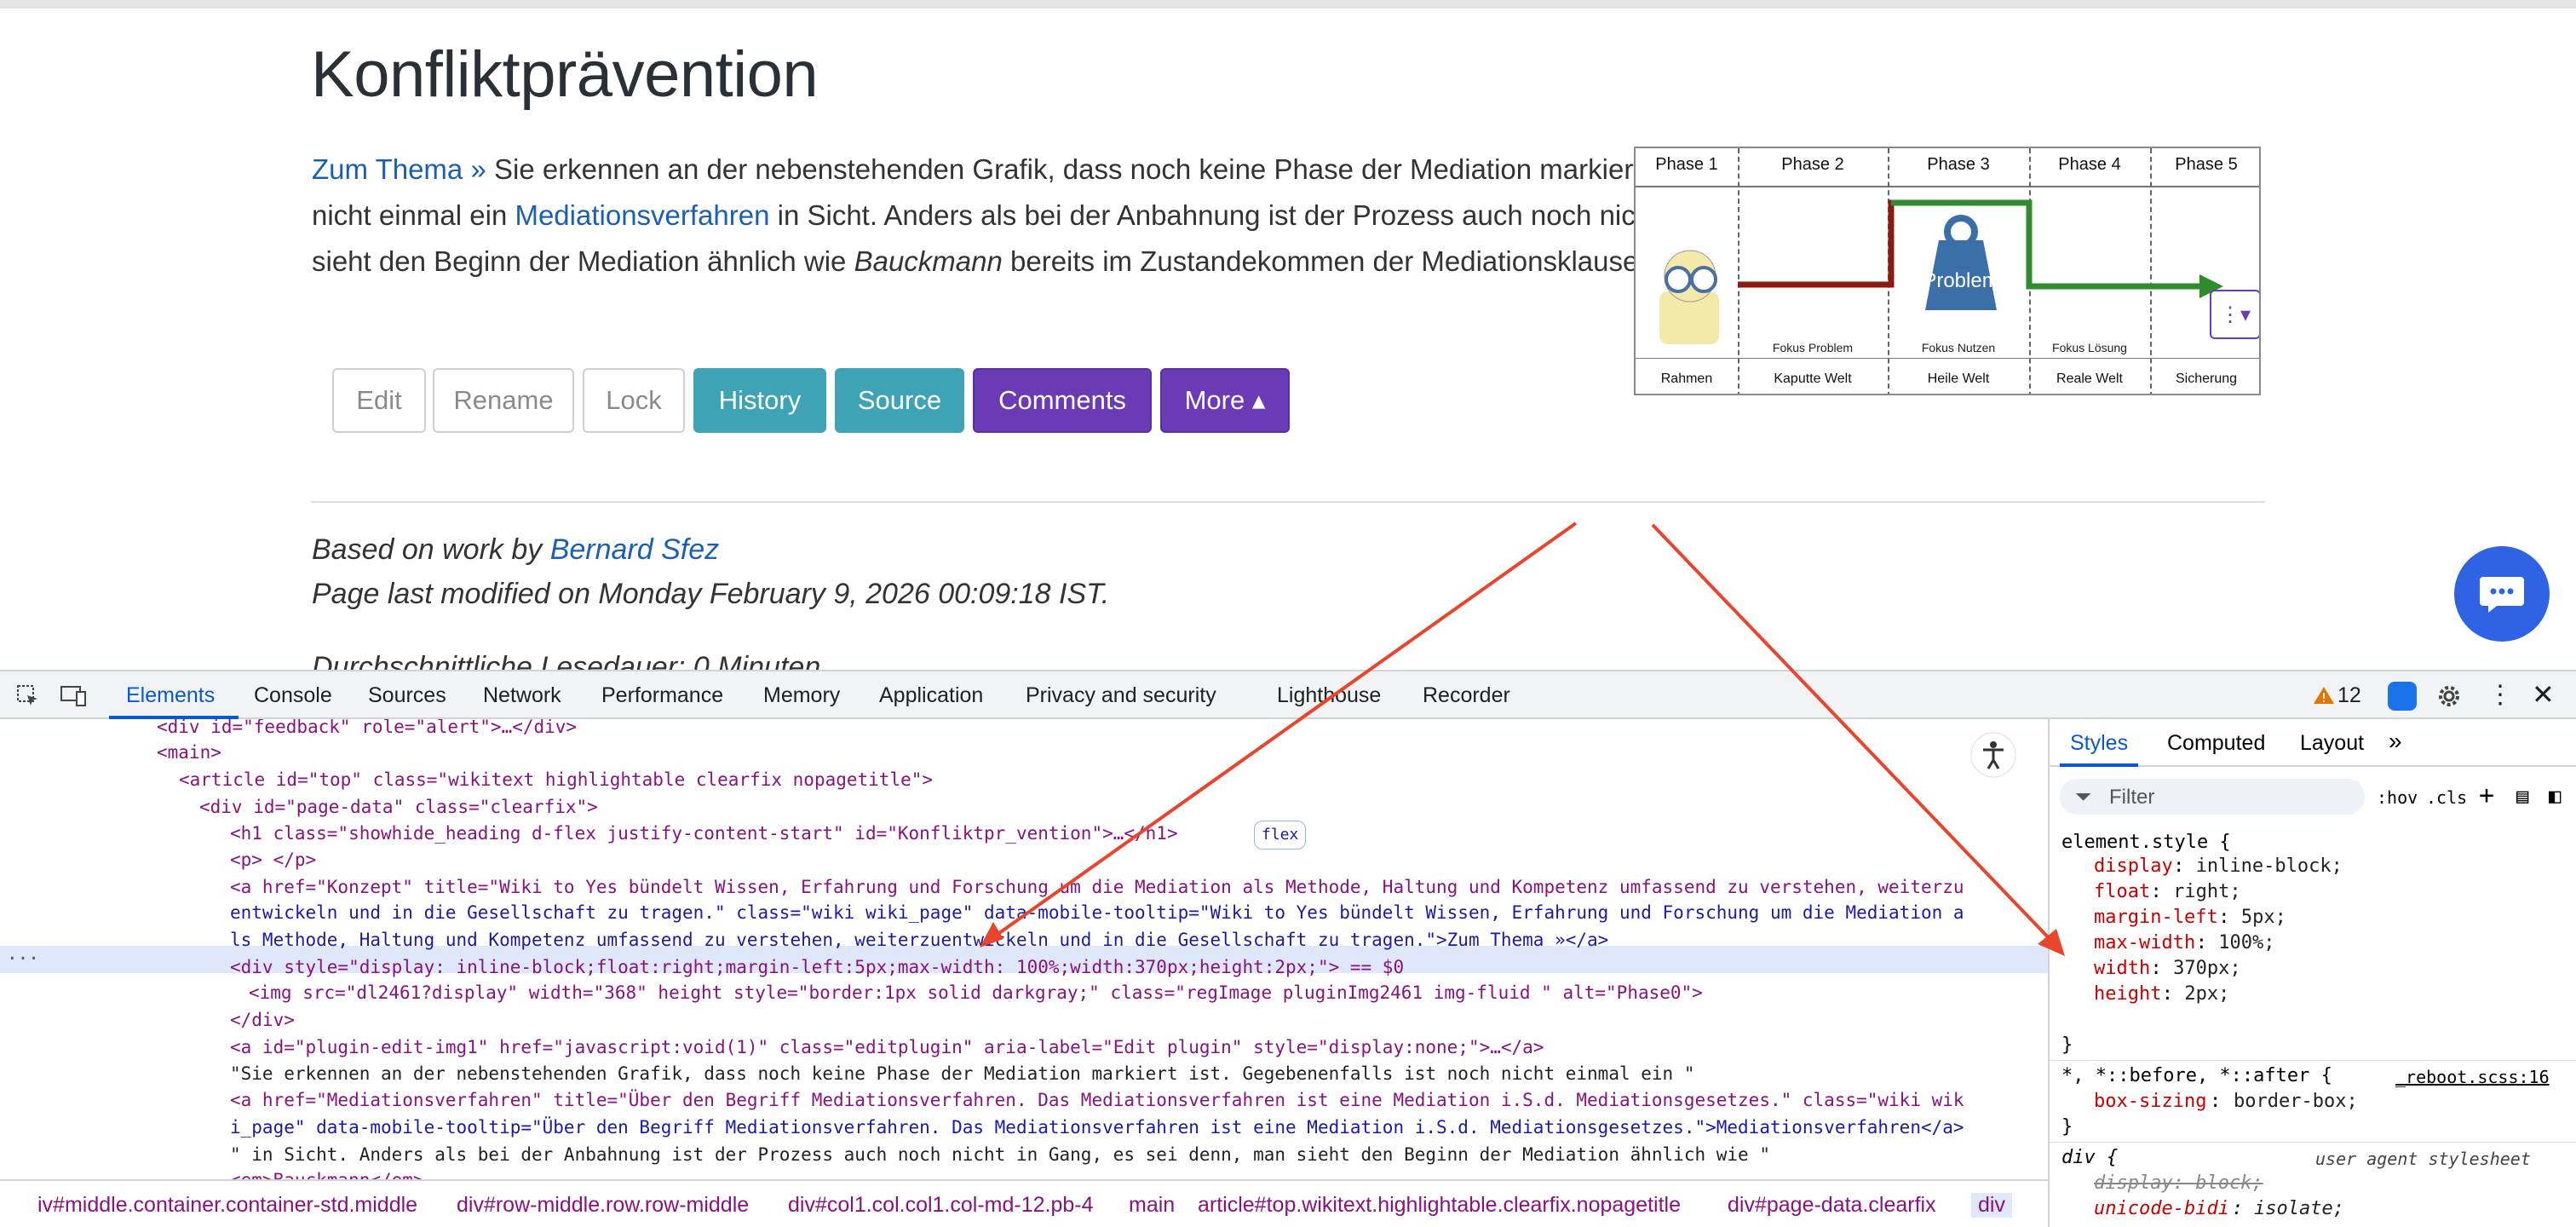 The height and width of the screenshot is (1227, 2576). What do you see at coordinates (2522, 796) in the screenshot?
I see `paint-icon: ▤` at bounding box center [2522, 796].